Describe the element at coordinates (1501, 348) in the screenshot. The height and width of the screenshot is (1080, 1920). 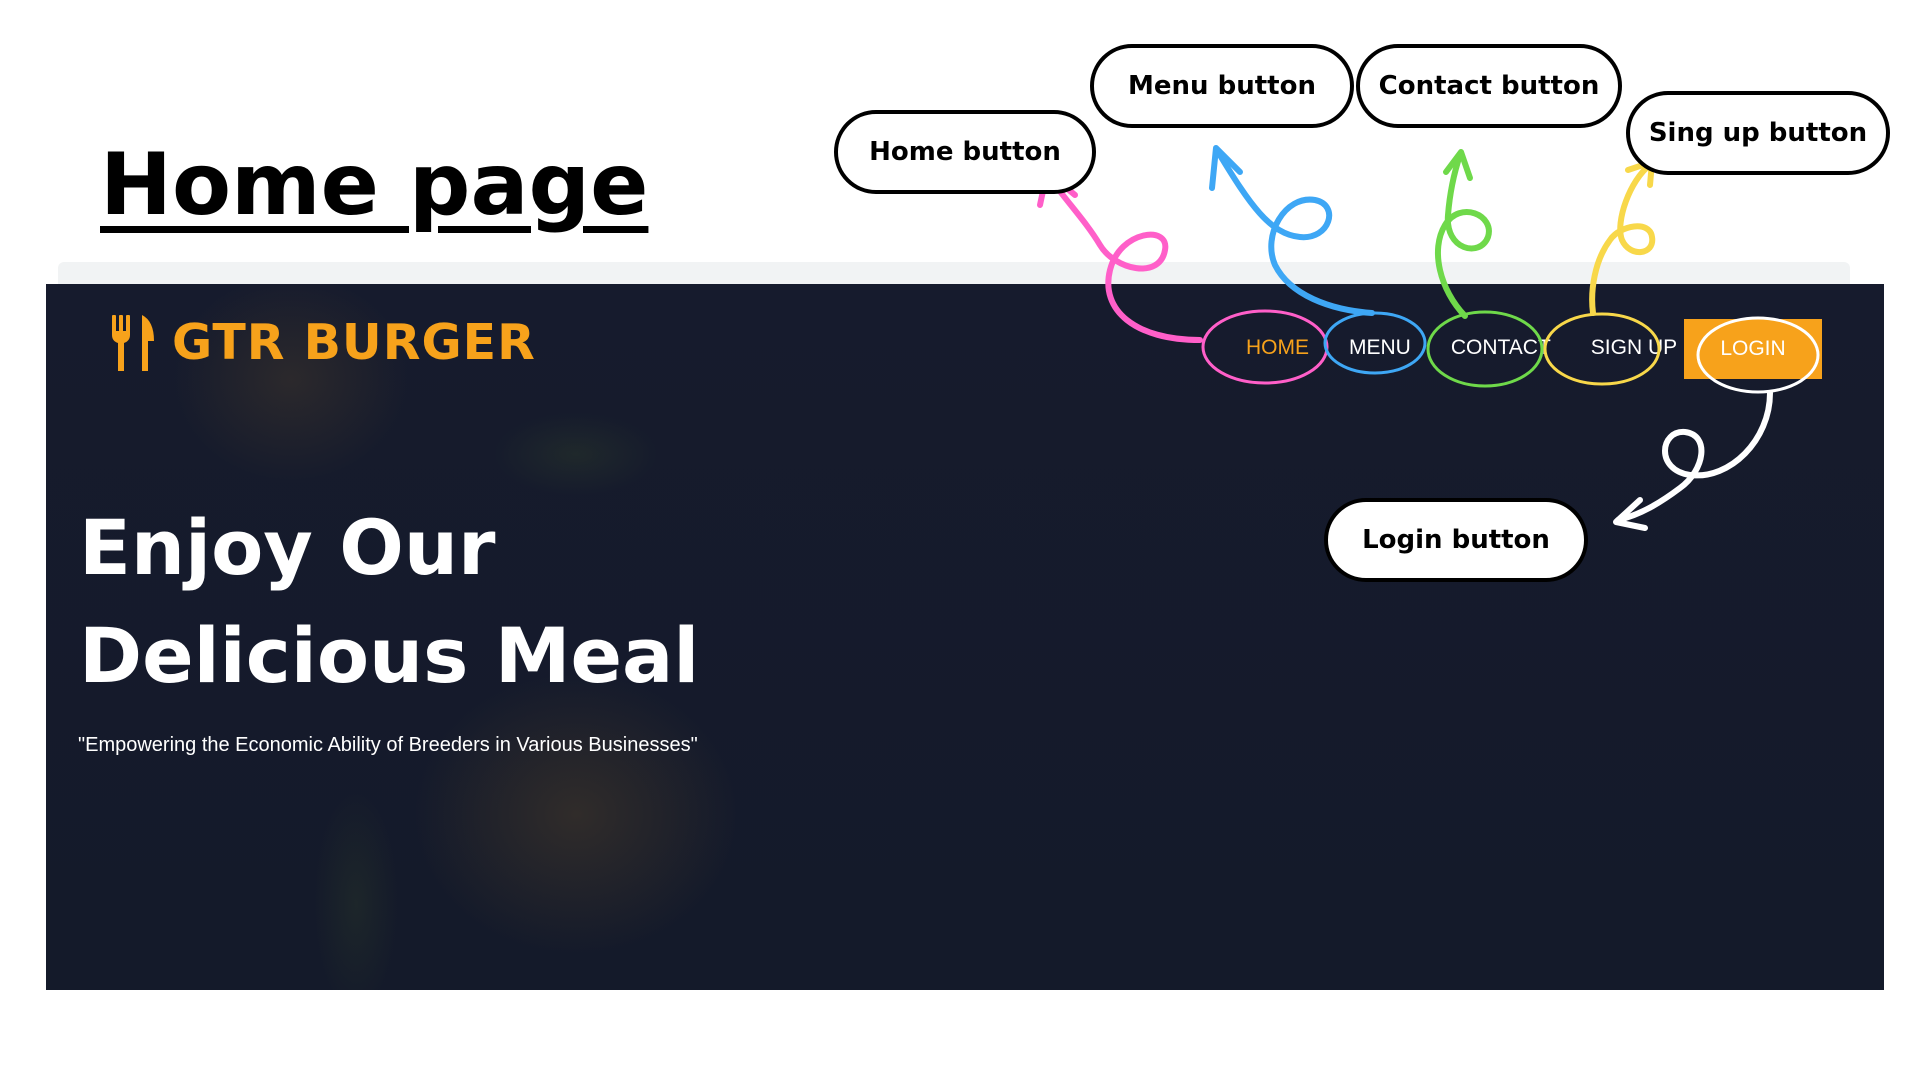
I see `nav-contact-link: CONTACT` at that location.